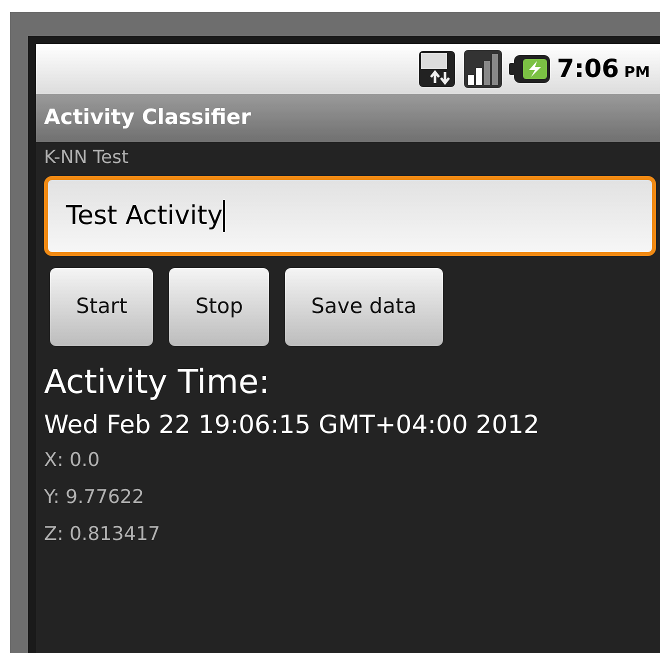  Describe the element at coordinates (157, 382) in the screenshot. I see `activity-time-heading: Activity Time:` at that location.